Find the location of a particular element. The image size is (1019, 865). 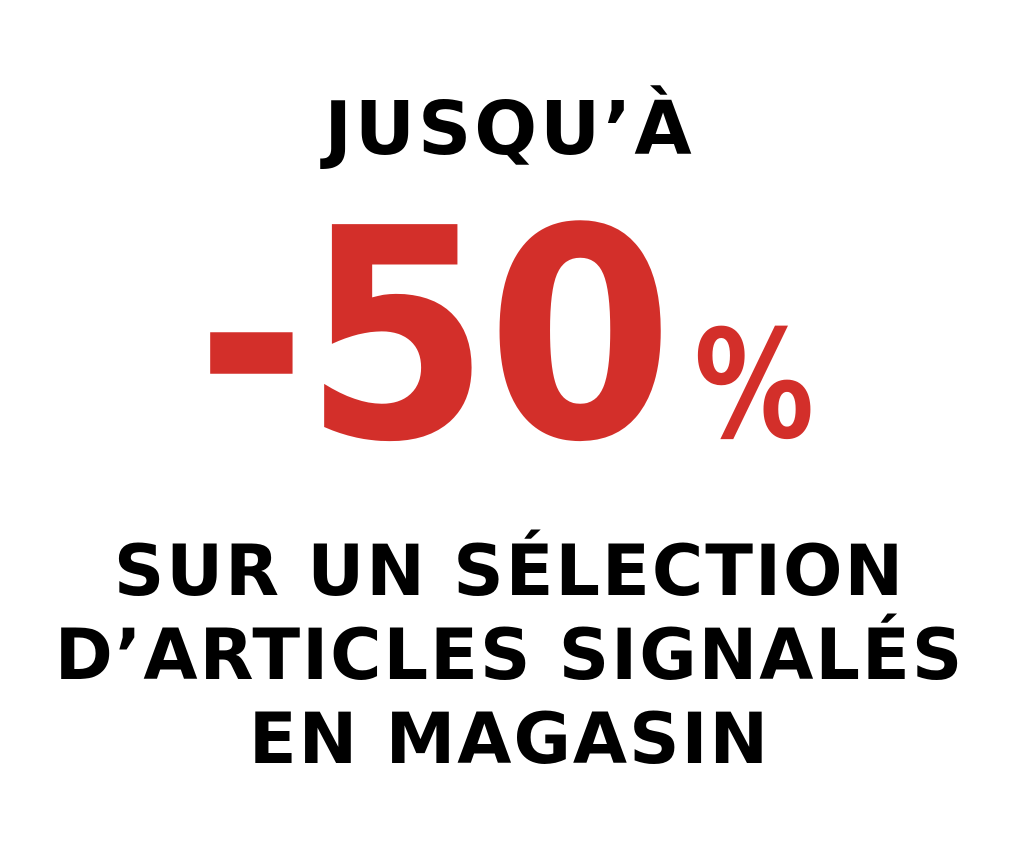

detail-line-3: EN MAGASIN is located at coordinates (509, 739).